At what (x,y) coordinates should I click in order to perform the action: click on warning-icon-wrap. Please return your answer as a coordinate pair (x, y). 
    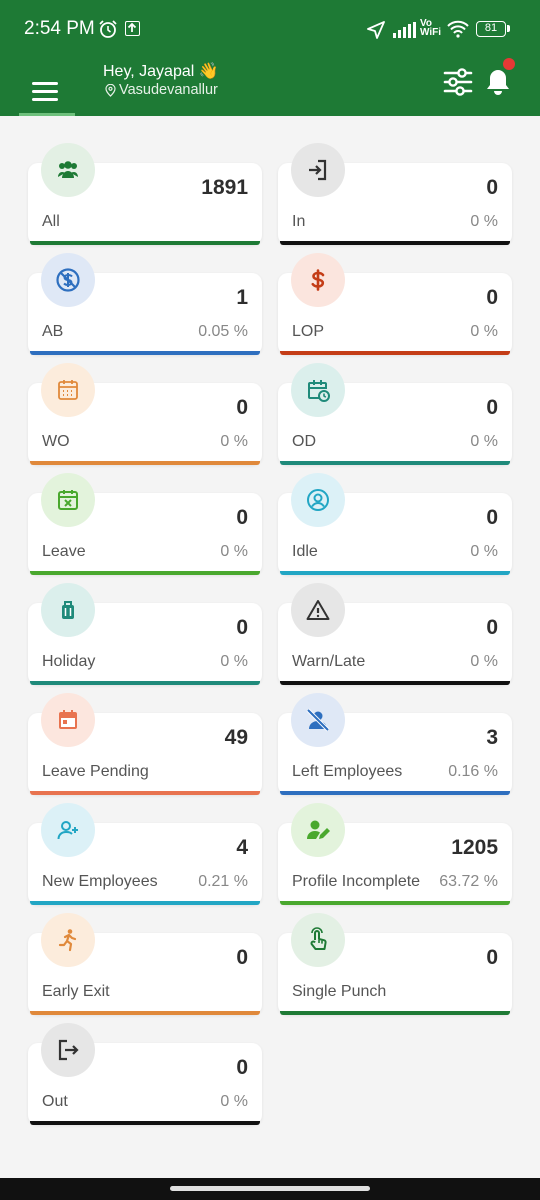
    Looking at the image, I should click on (318, 610).